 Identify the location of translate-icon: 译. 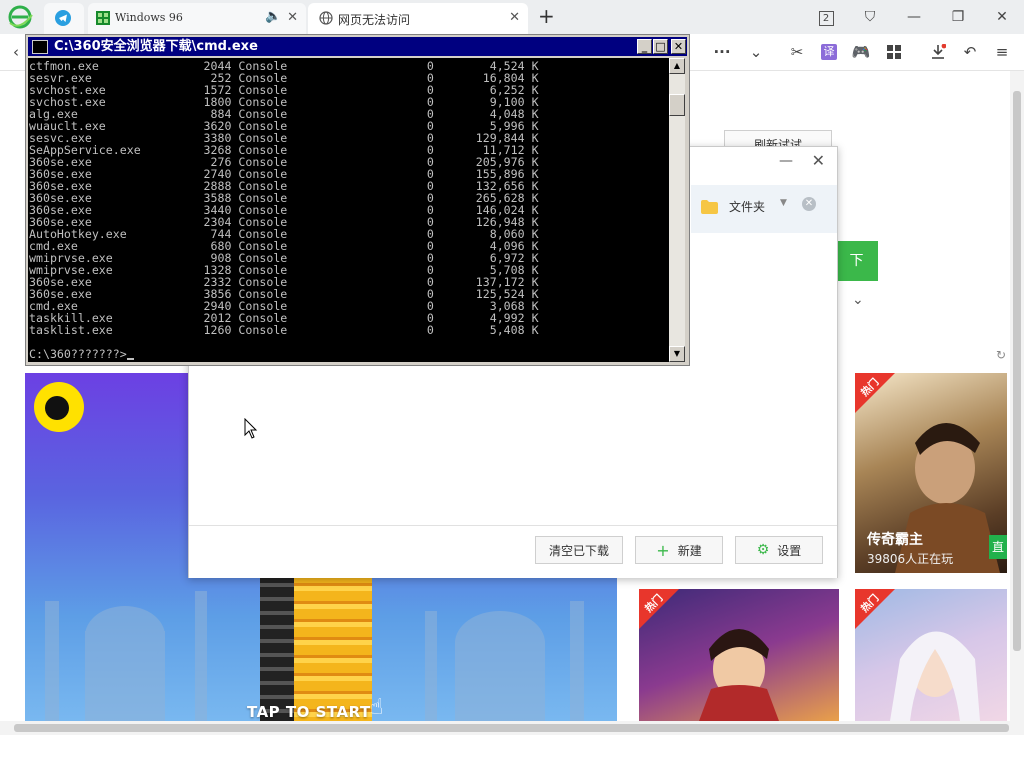
(829, 52).